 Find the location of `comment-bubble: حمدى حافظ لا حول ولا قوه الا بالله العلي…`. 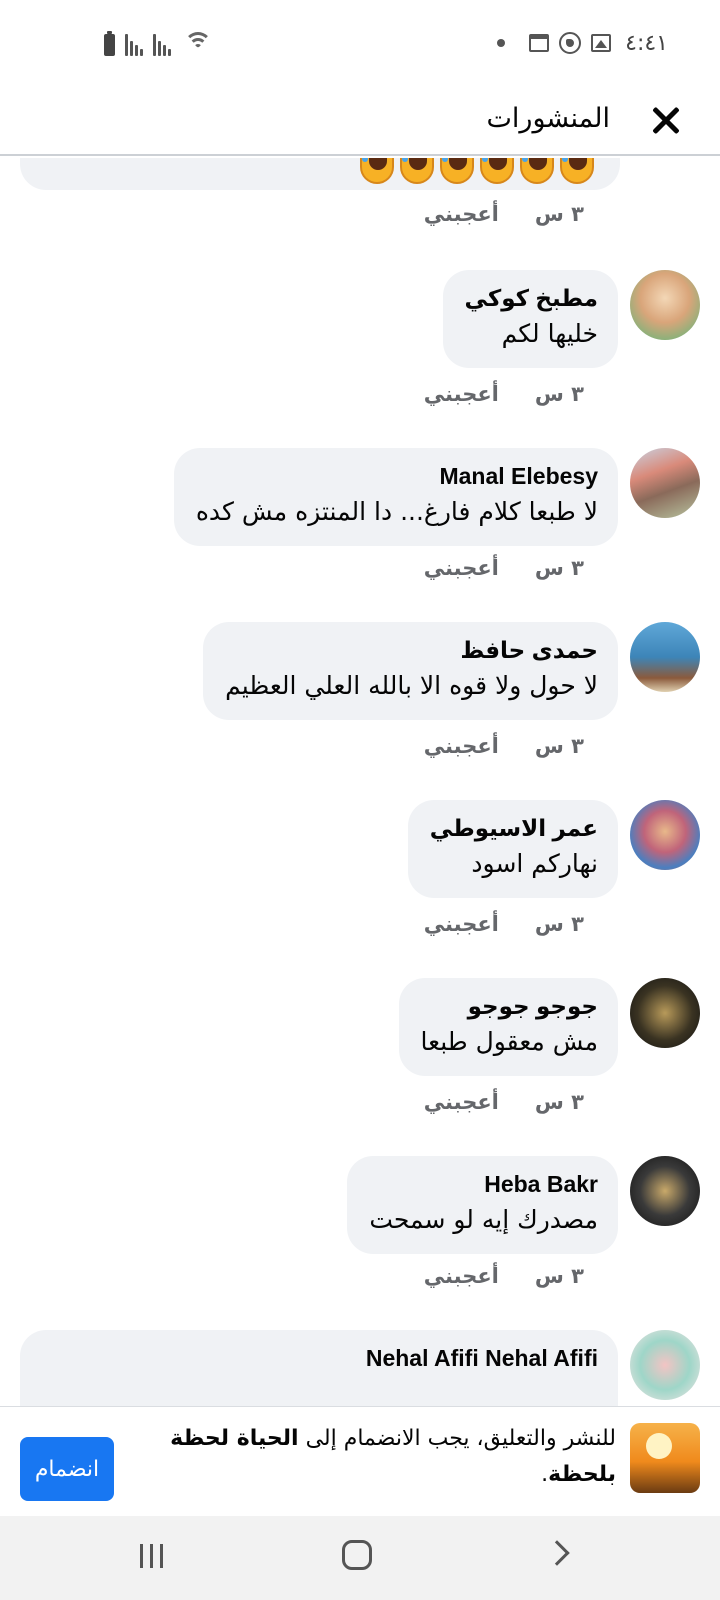

comment-bubble: حمدى حافظ لا حول ولا قوه الا بالله العلي… is located at coordinates (410, 671).